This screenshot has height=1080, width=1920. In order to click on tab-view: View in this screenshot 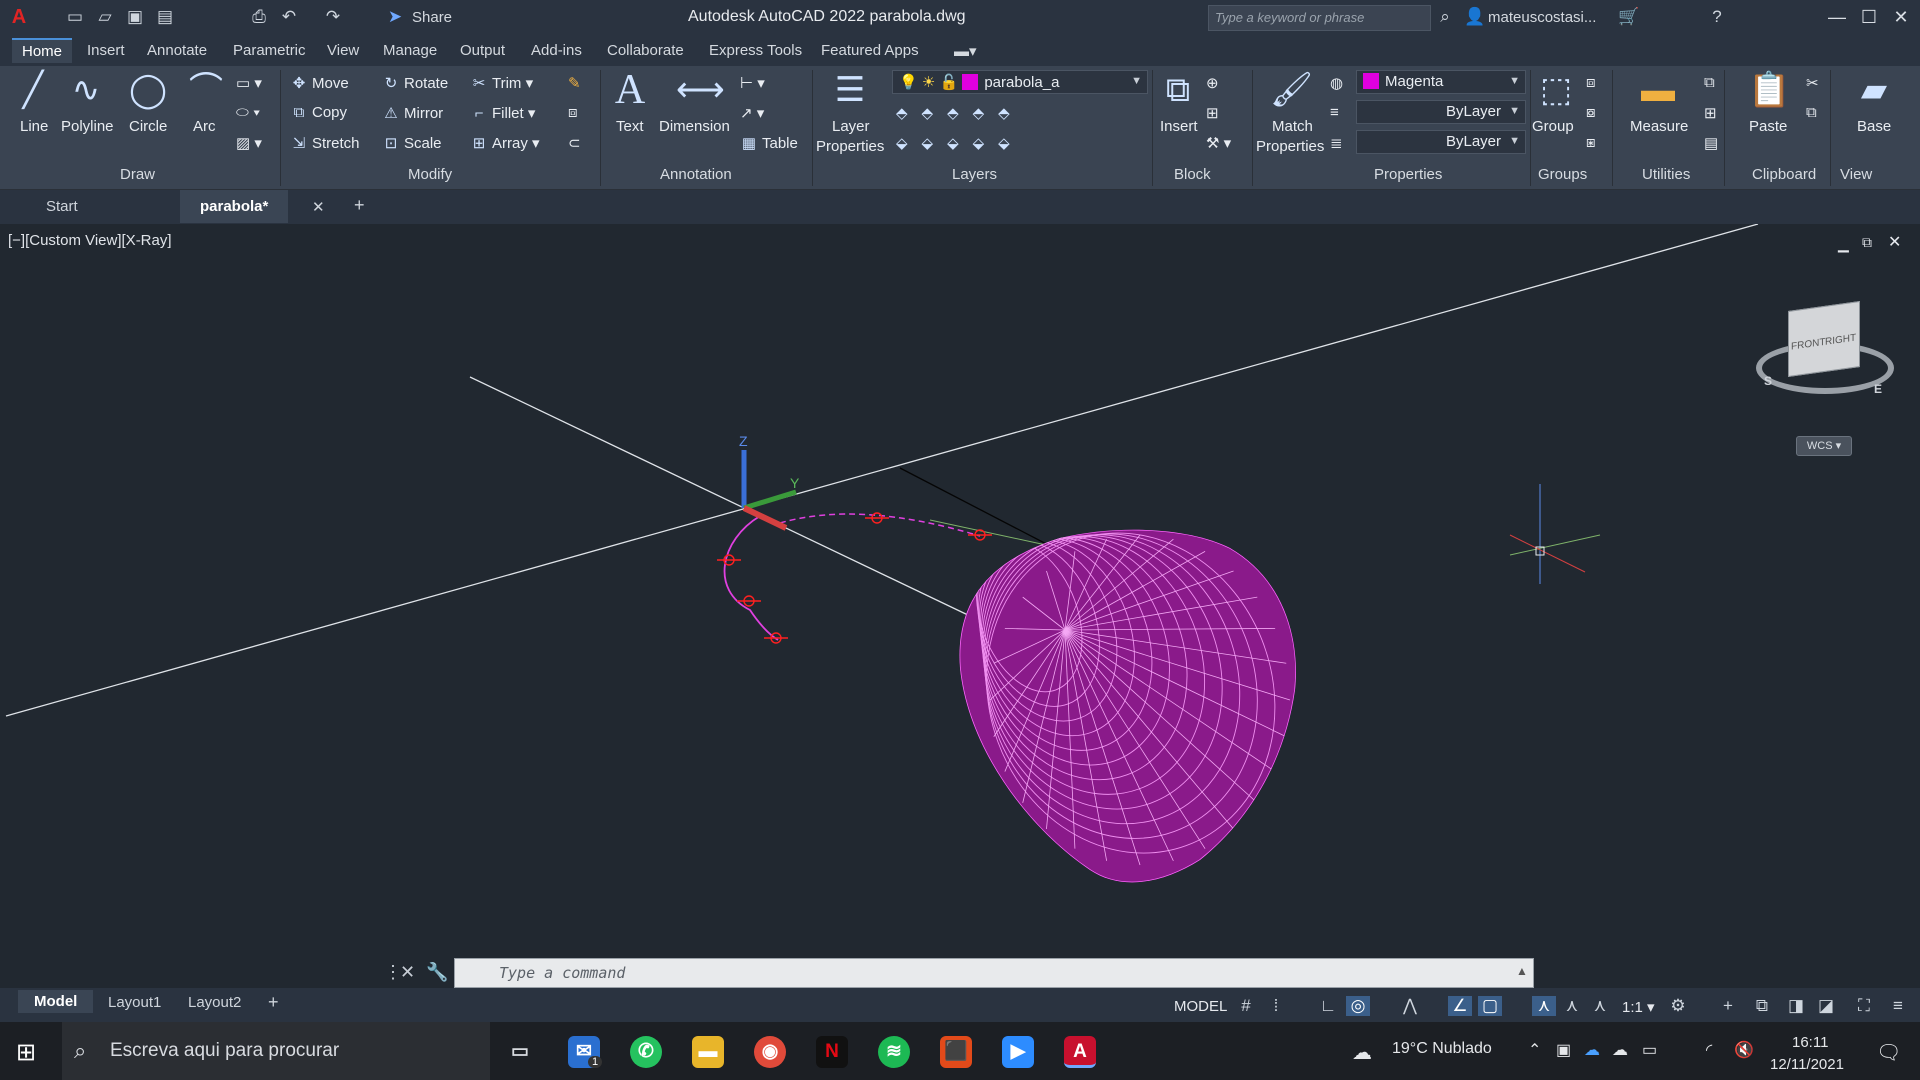, I will do `click(343, 50)`.